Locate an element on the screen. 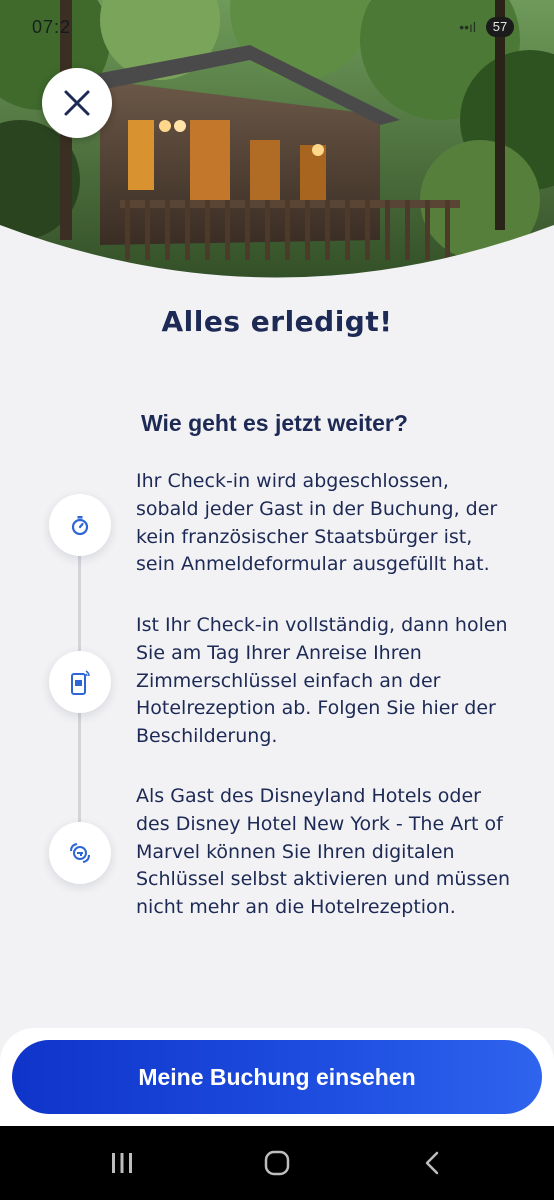  recent-apps-button is located at coordinates (122, 1163).